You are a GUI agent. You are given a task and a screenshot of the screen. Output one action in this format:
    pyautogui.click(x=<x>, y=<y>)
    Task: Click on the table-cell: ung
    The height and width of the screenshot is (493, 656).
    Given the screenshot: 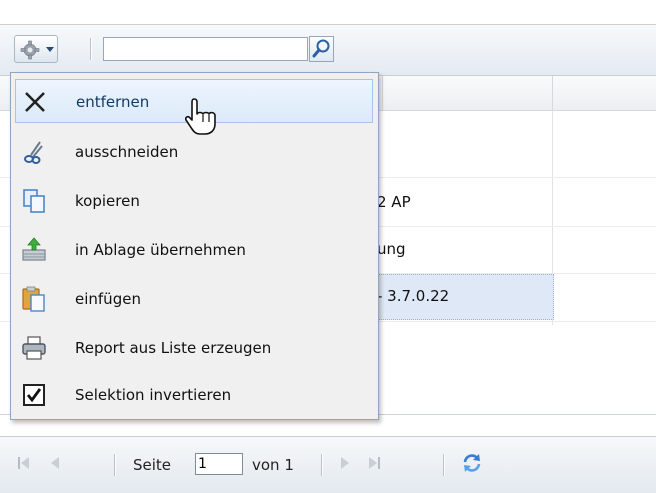 What is the action you would take?
    pyautogui.click(x=391, y=249)
    